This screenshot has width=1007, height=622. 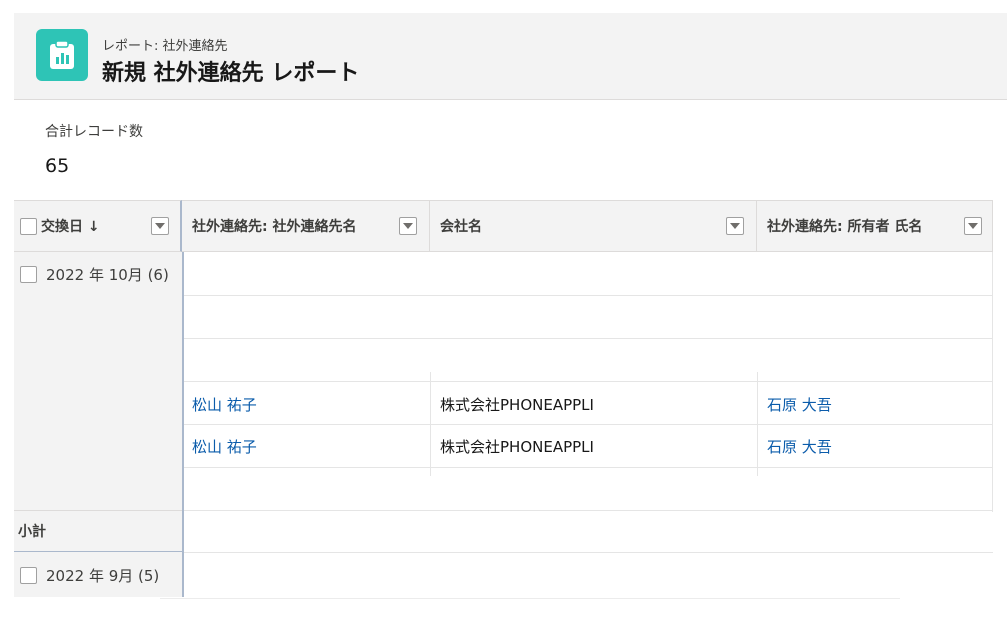 I want to click on column-label: 社外連絡先: 所有者 氏名, so click(x=845, y=227).